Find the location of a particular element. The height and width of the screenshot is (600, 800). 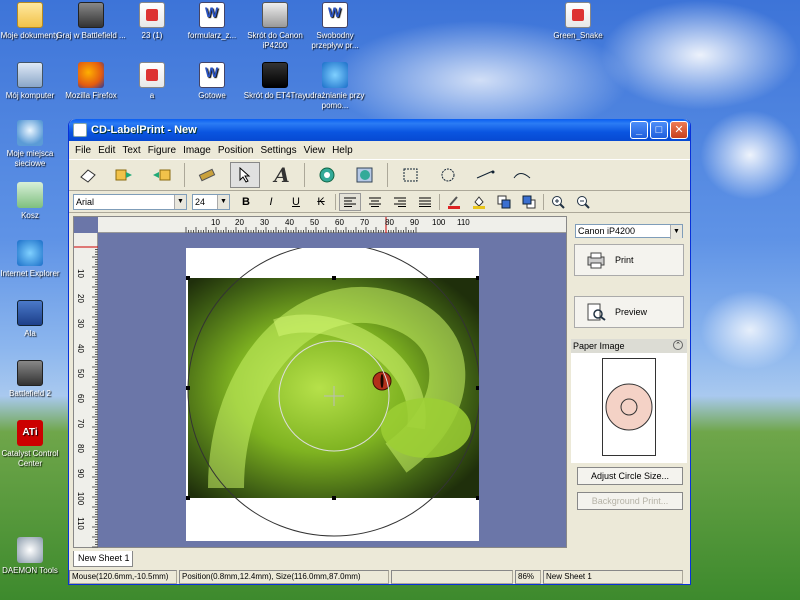

et4tray-icon is located at coordinates (275, 75).